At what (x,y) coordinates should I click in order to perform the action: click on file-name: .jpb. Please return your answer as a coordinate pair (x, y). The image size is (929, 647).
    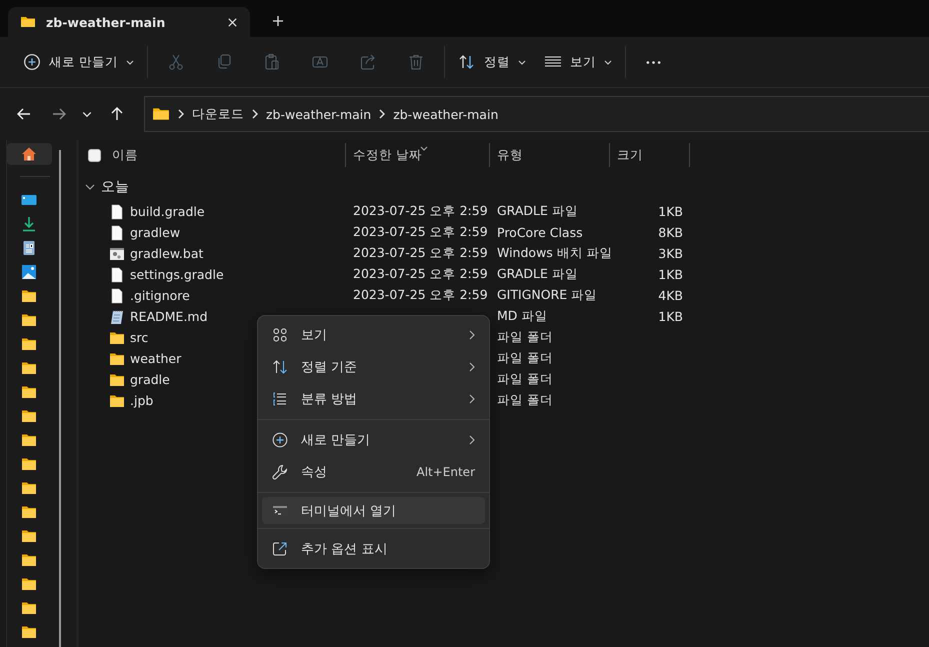
    Looking at the image, I should click on (142, 400).